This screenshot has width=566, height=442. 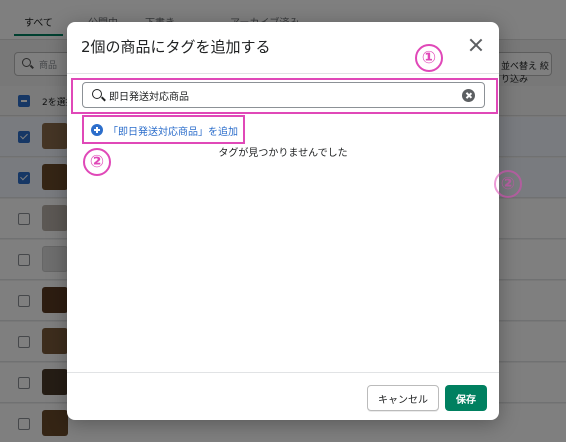 I want to click on annotation-number-2: ②, so click(x=97, y=162).